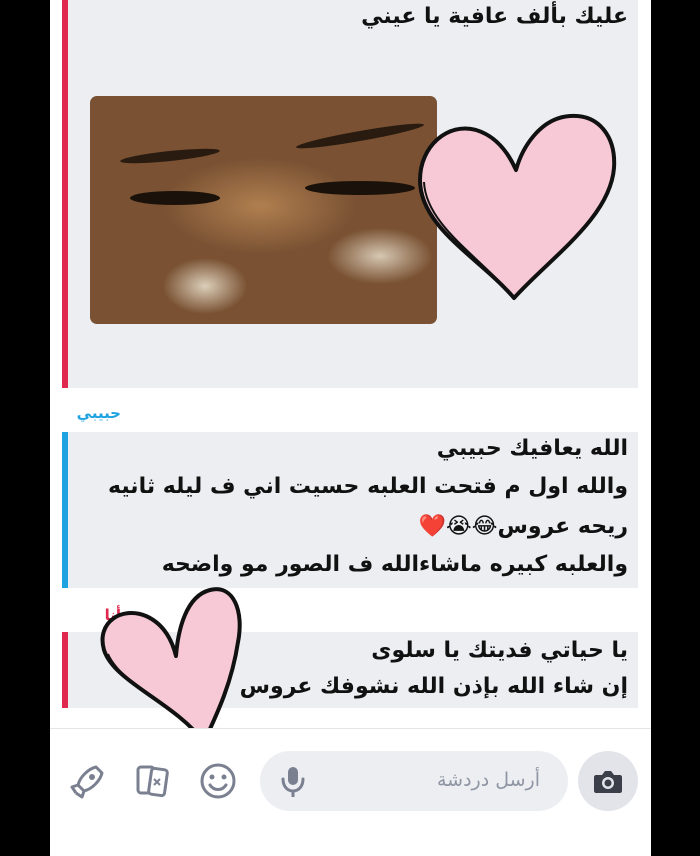 The image size is (700, 856). Describe the element at coordinates (360, 188) in the screenshot. I see `photo-eye-right` at that location.